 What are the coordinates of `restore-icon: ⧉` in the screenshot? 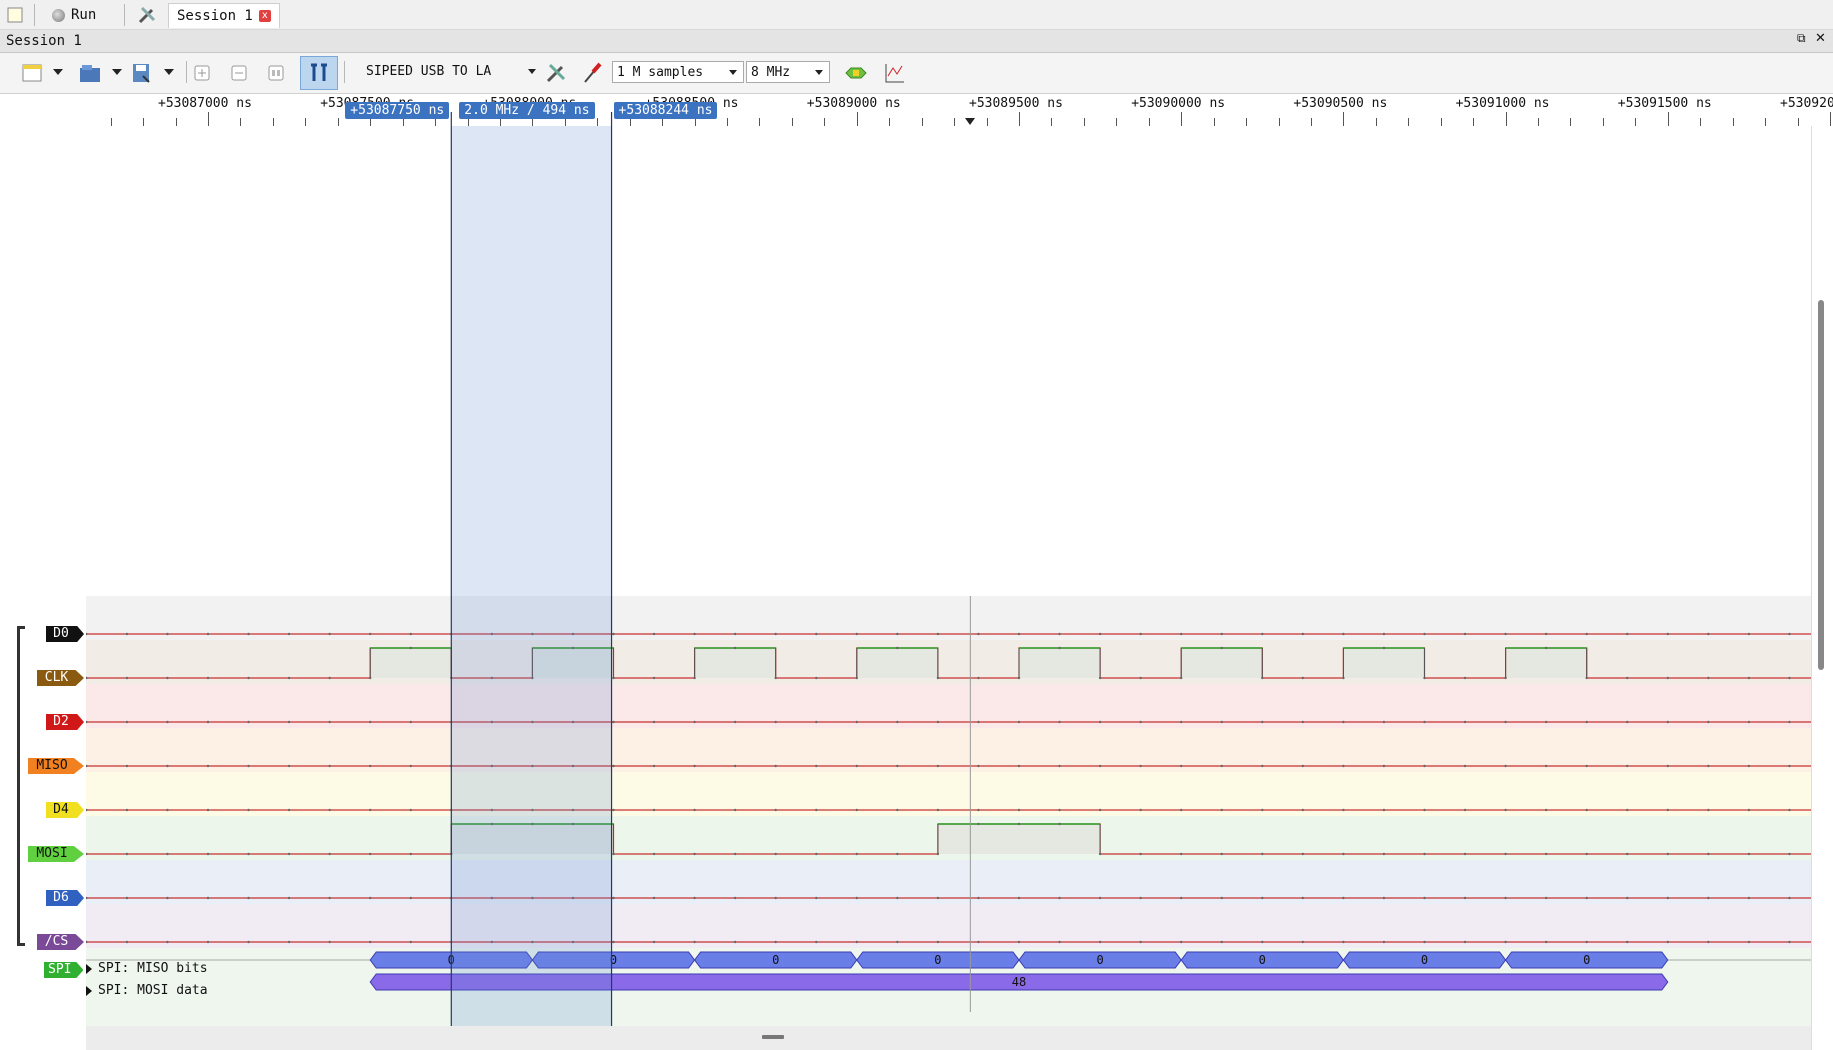 It's located at (1801, 38).